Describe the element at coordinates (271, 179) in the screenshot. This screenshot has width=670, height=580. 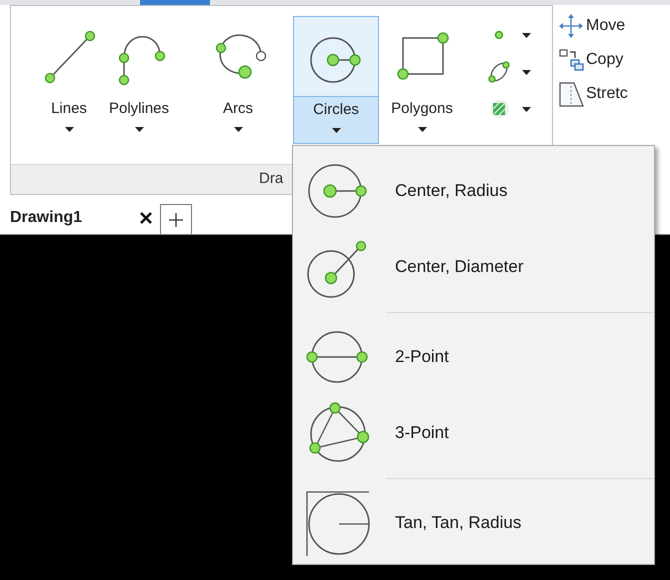
I see `panel-title: Dra` at that location.